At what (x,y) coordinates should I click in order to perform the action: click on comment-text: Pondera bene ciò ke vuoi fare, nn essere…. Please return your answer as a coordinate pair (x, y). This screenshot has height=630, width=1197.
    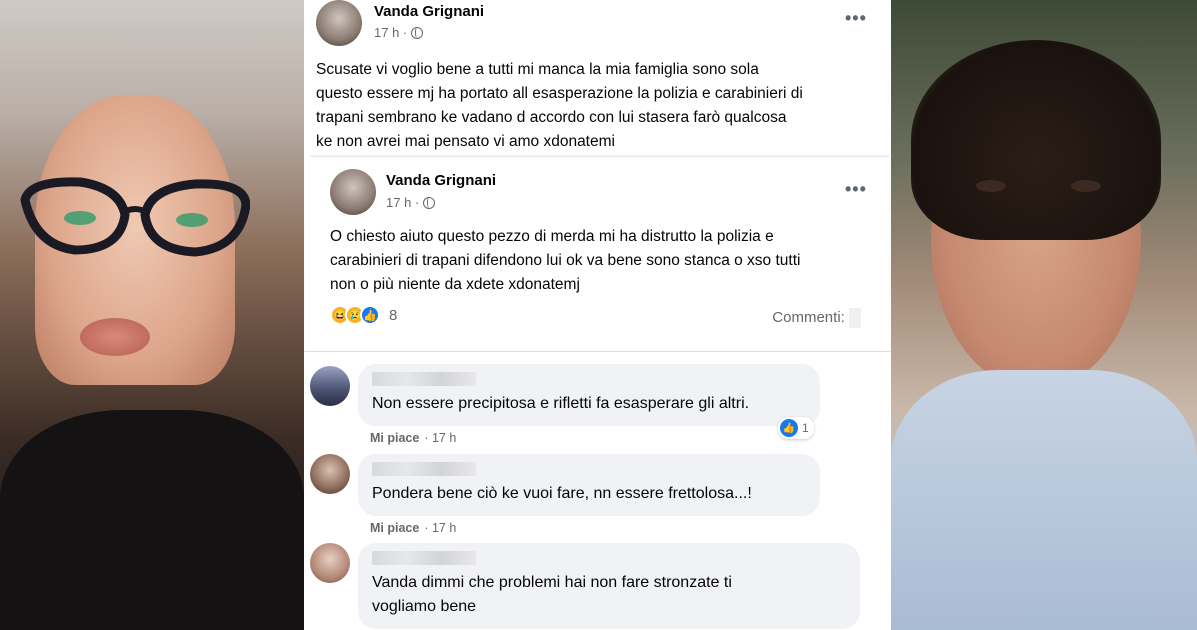
    Looking at the image, I should click on (562, 493).